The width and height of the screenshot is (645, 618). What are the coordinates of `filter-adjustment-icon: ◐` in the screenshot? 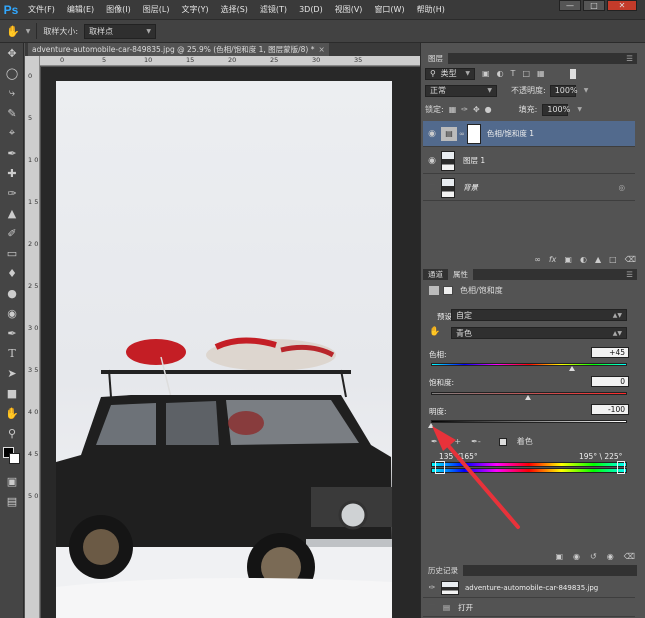 It's located at (500, 73).